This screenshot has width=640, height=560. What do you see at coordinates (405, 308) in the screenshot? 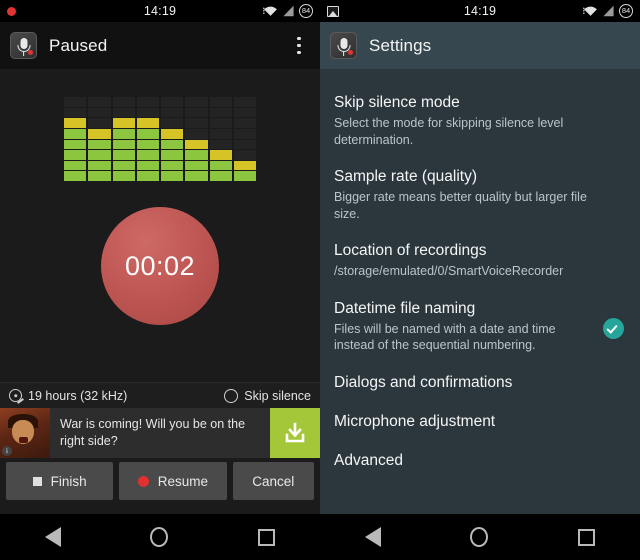
I see `setting-title: Datetime file naming` at bounding box center [405, 308].